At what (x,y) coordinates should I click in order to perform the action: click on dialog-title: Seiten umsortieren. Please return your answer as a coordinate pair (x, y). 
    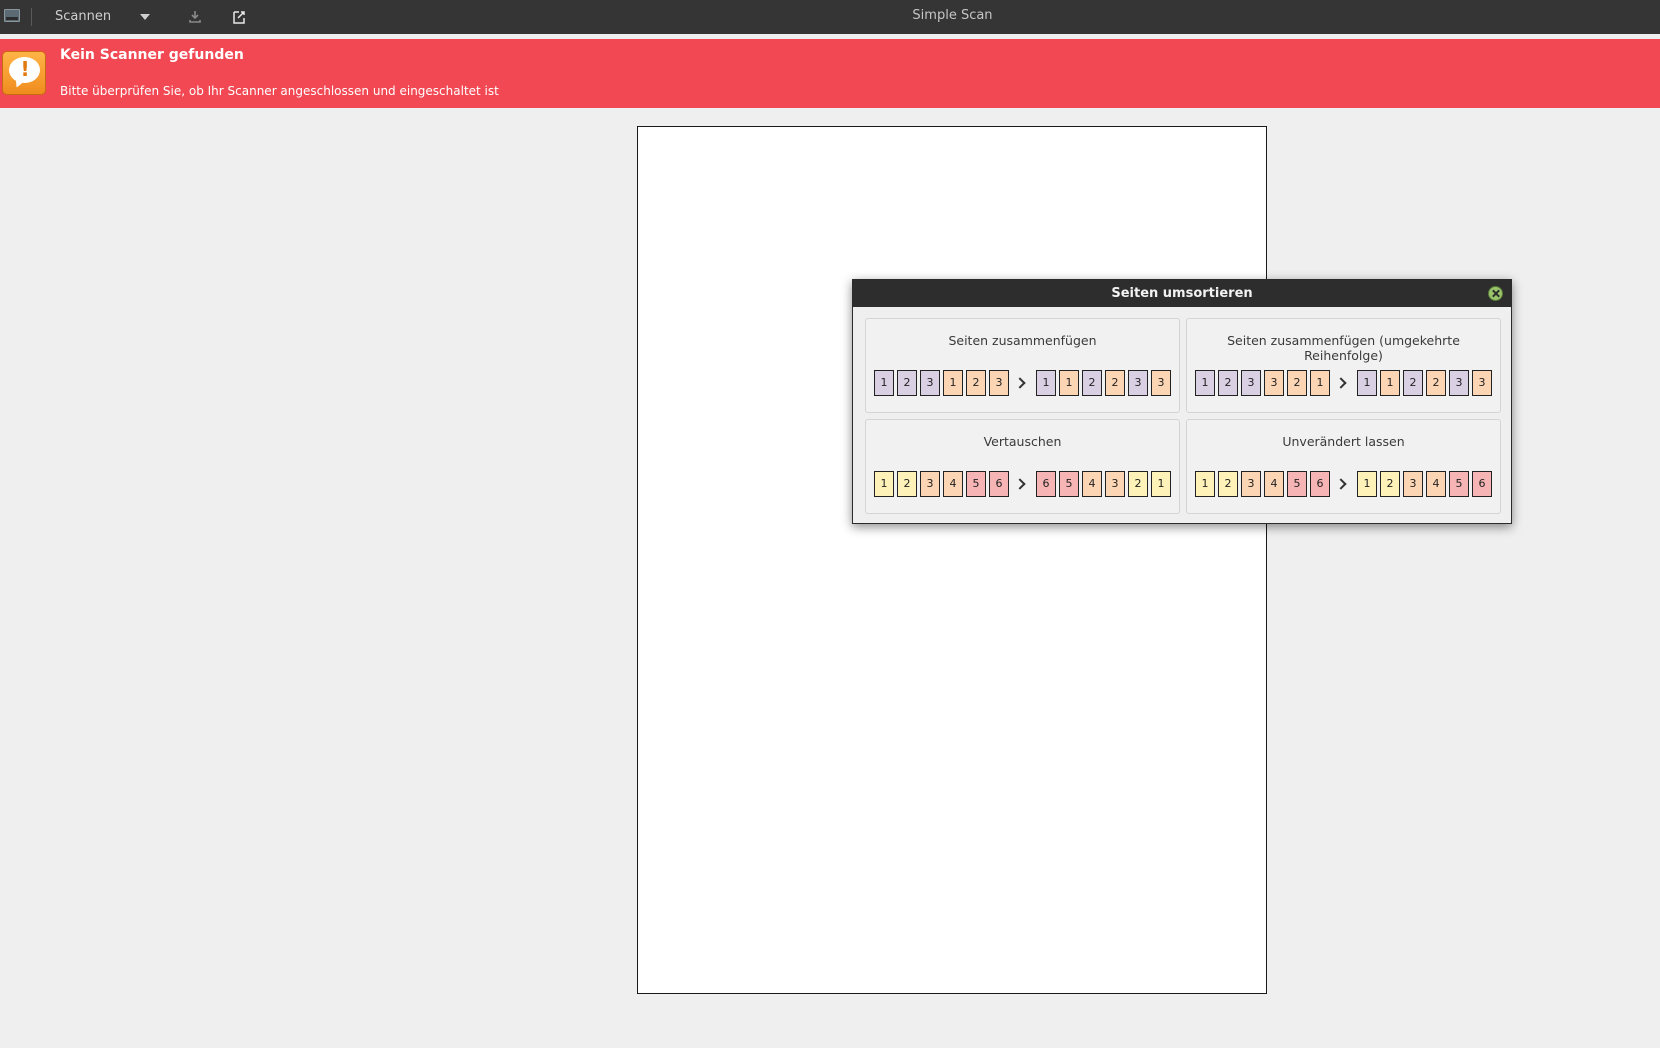
    Looking at the image, I should click on (1182, 293).